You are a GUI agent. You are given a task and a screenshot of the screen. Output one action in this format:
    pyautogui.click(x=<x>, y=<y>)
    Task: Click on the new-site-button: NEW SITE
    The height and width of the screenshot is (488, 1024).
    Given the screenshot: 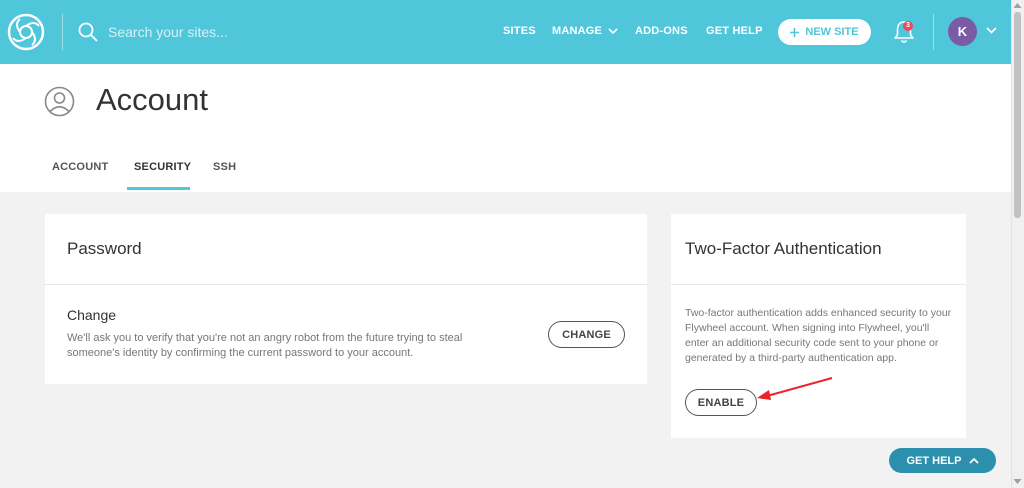 What is the action you would take?
    pyautogui.click(x=824, y=32)
    